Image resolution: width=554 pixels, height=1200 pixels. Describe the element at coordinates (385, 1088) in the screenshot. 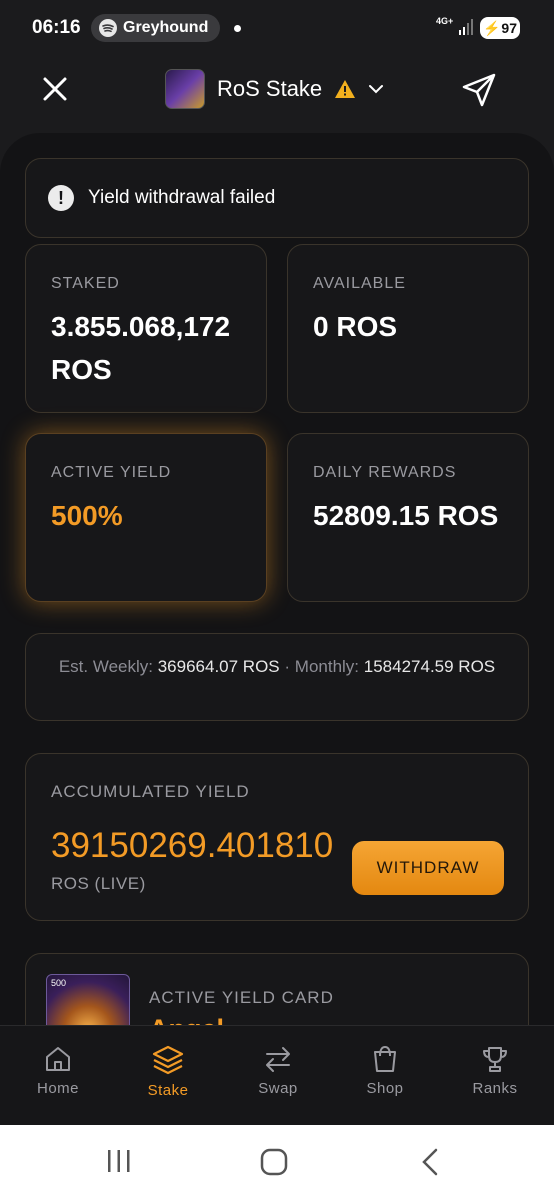

I see `nav-shop-label: Shop` at that location.